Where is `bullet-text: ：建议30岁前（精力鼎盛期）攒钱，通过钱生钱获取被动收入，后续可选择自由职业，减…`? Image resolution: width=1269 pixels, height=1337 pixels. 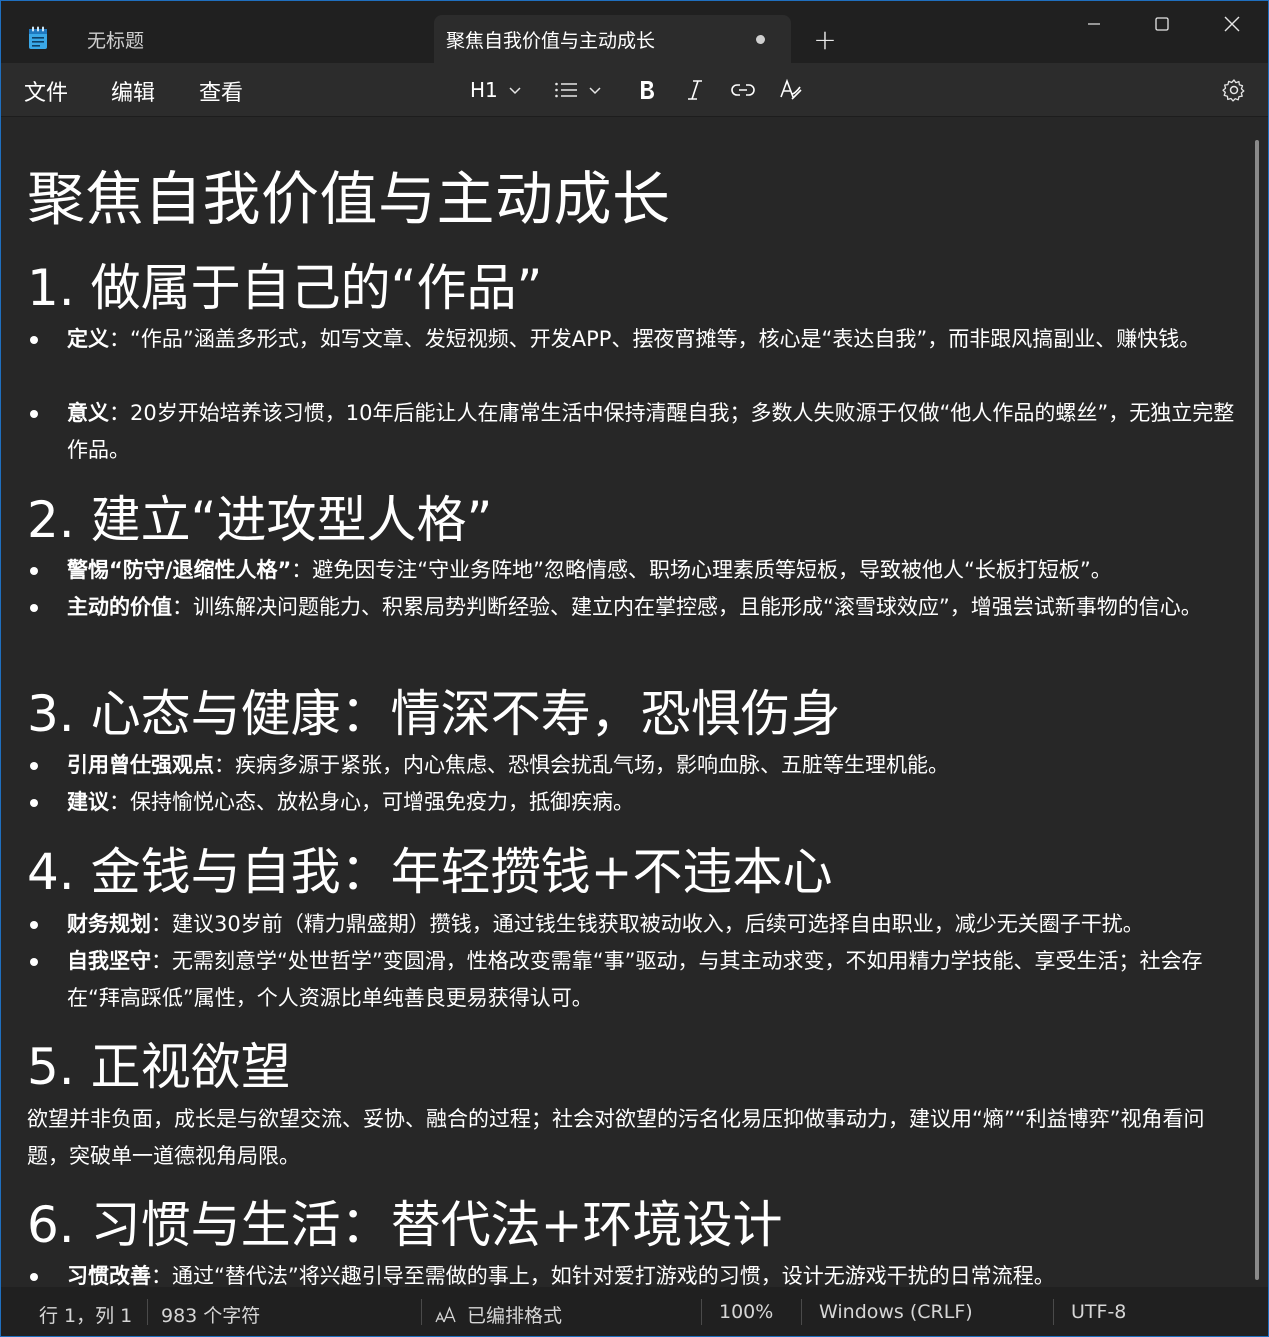
bullet-text: ：建议30岁前（精力鼎盛期）攒钱，通过钱生钱获取被动收入，后续可选择自由职业，减… is located at coordinates (647, 924).